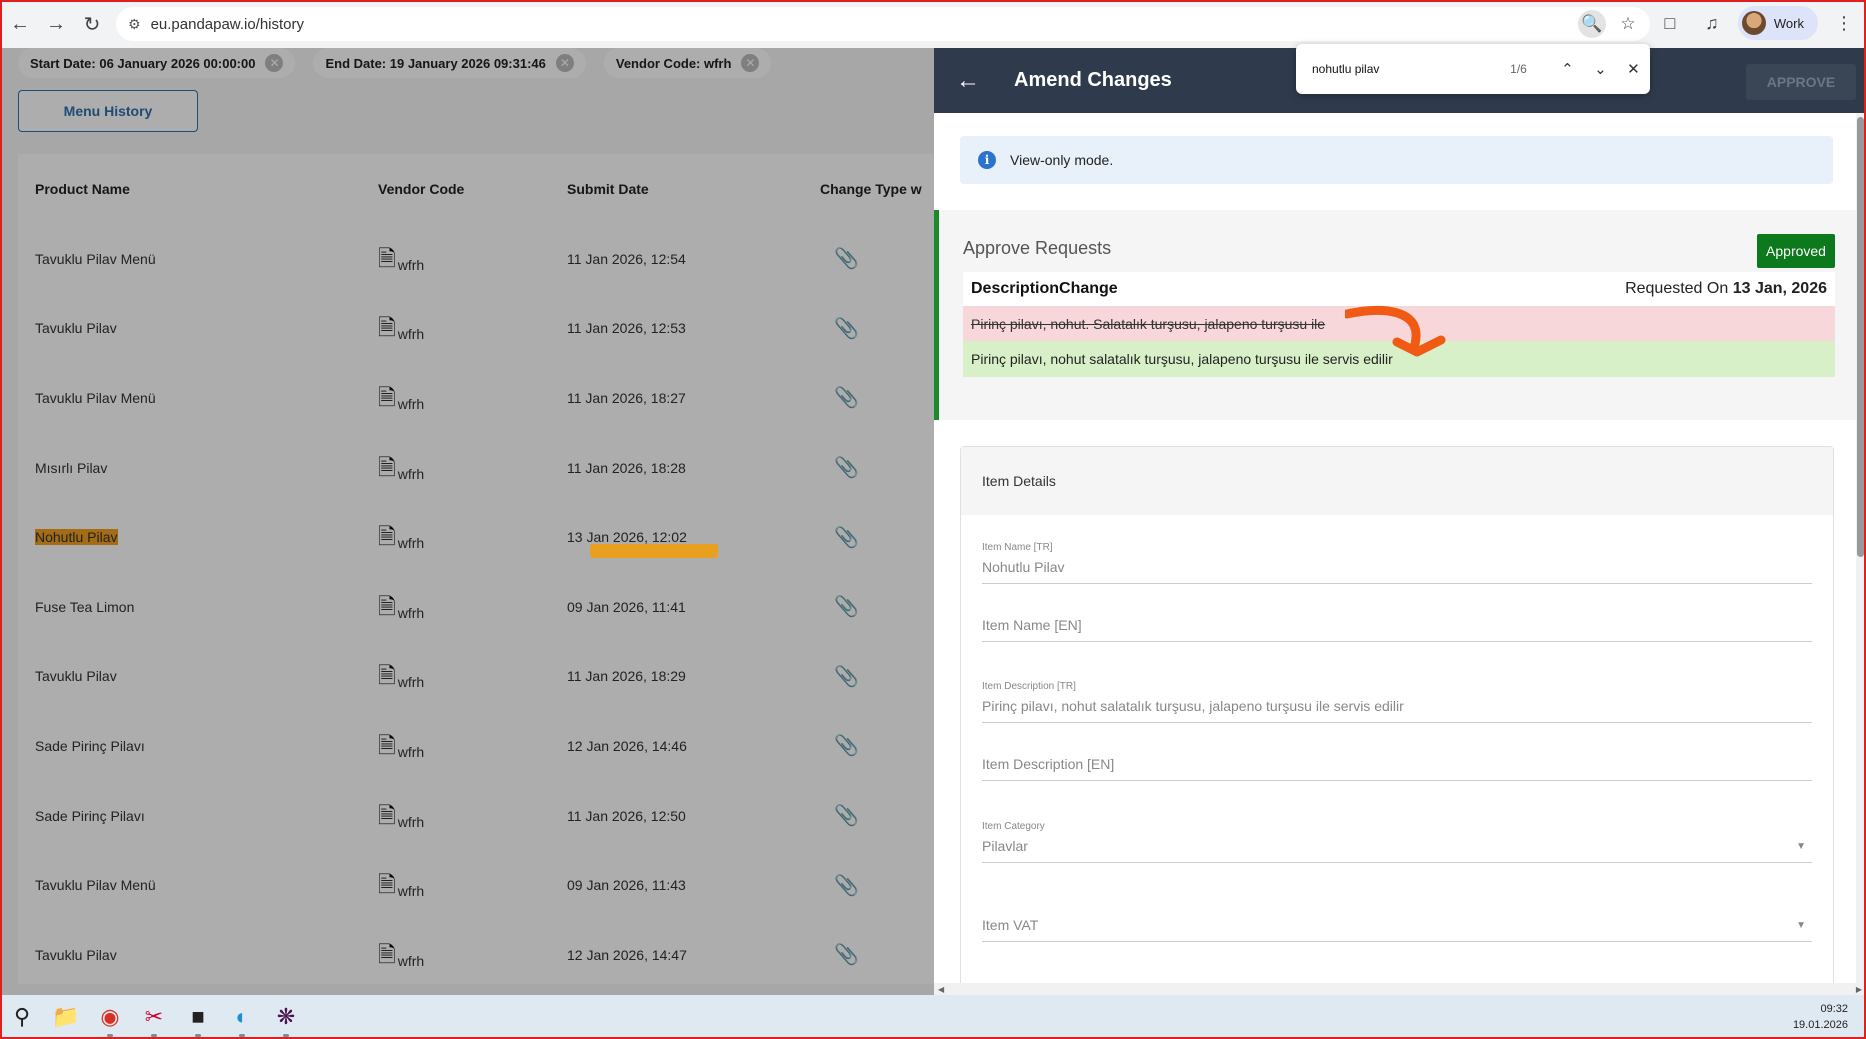 The image size is (1866, 1039). Describe the element at coordinates (286, 1017) in the screenshot. I see `slack-icon: ❋` at that location.